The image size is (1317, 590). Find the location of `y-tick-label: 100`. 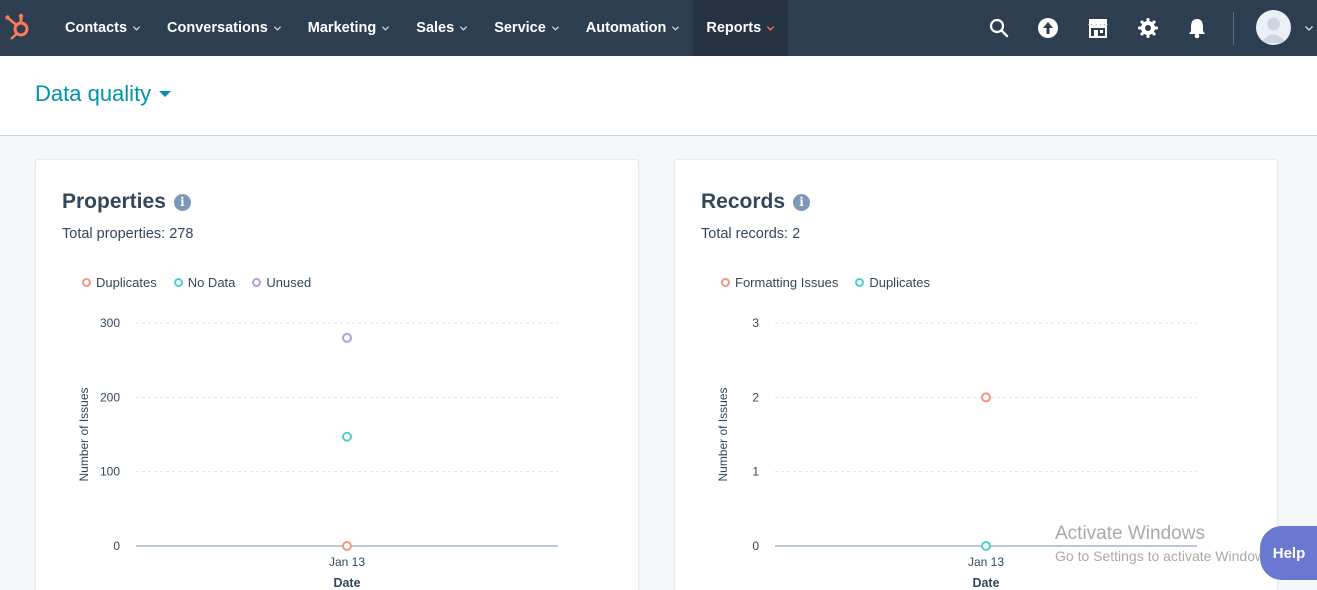

y-tick-label: 100 is located at coordinates (110, 472).